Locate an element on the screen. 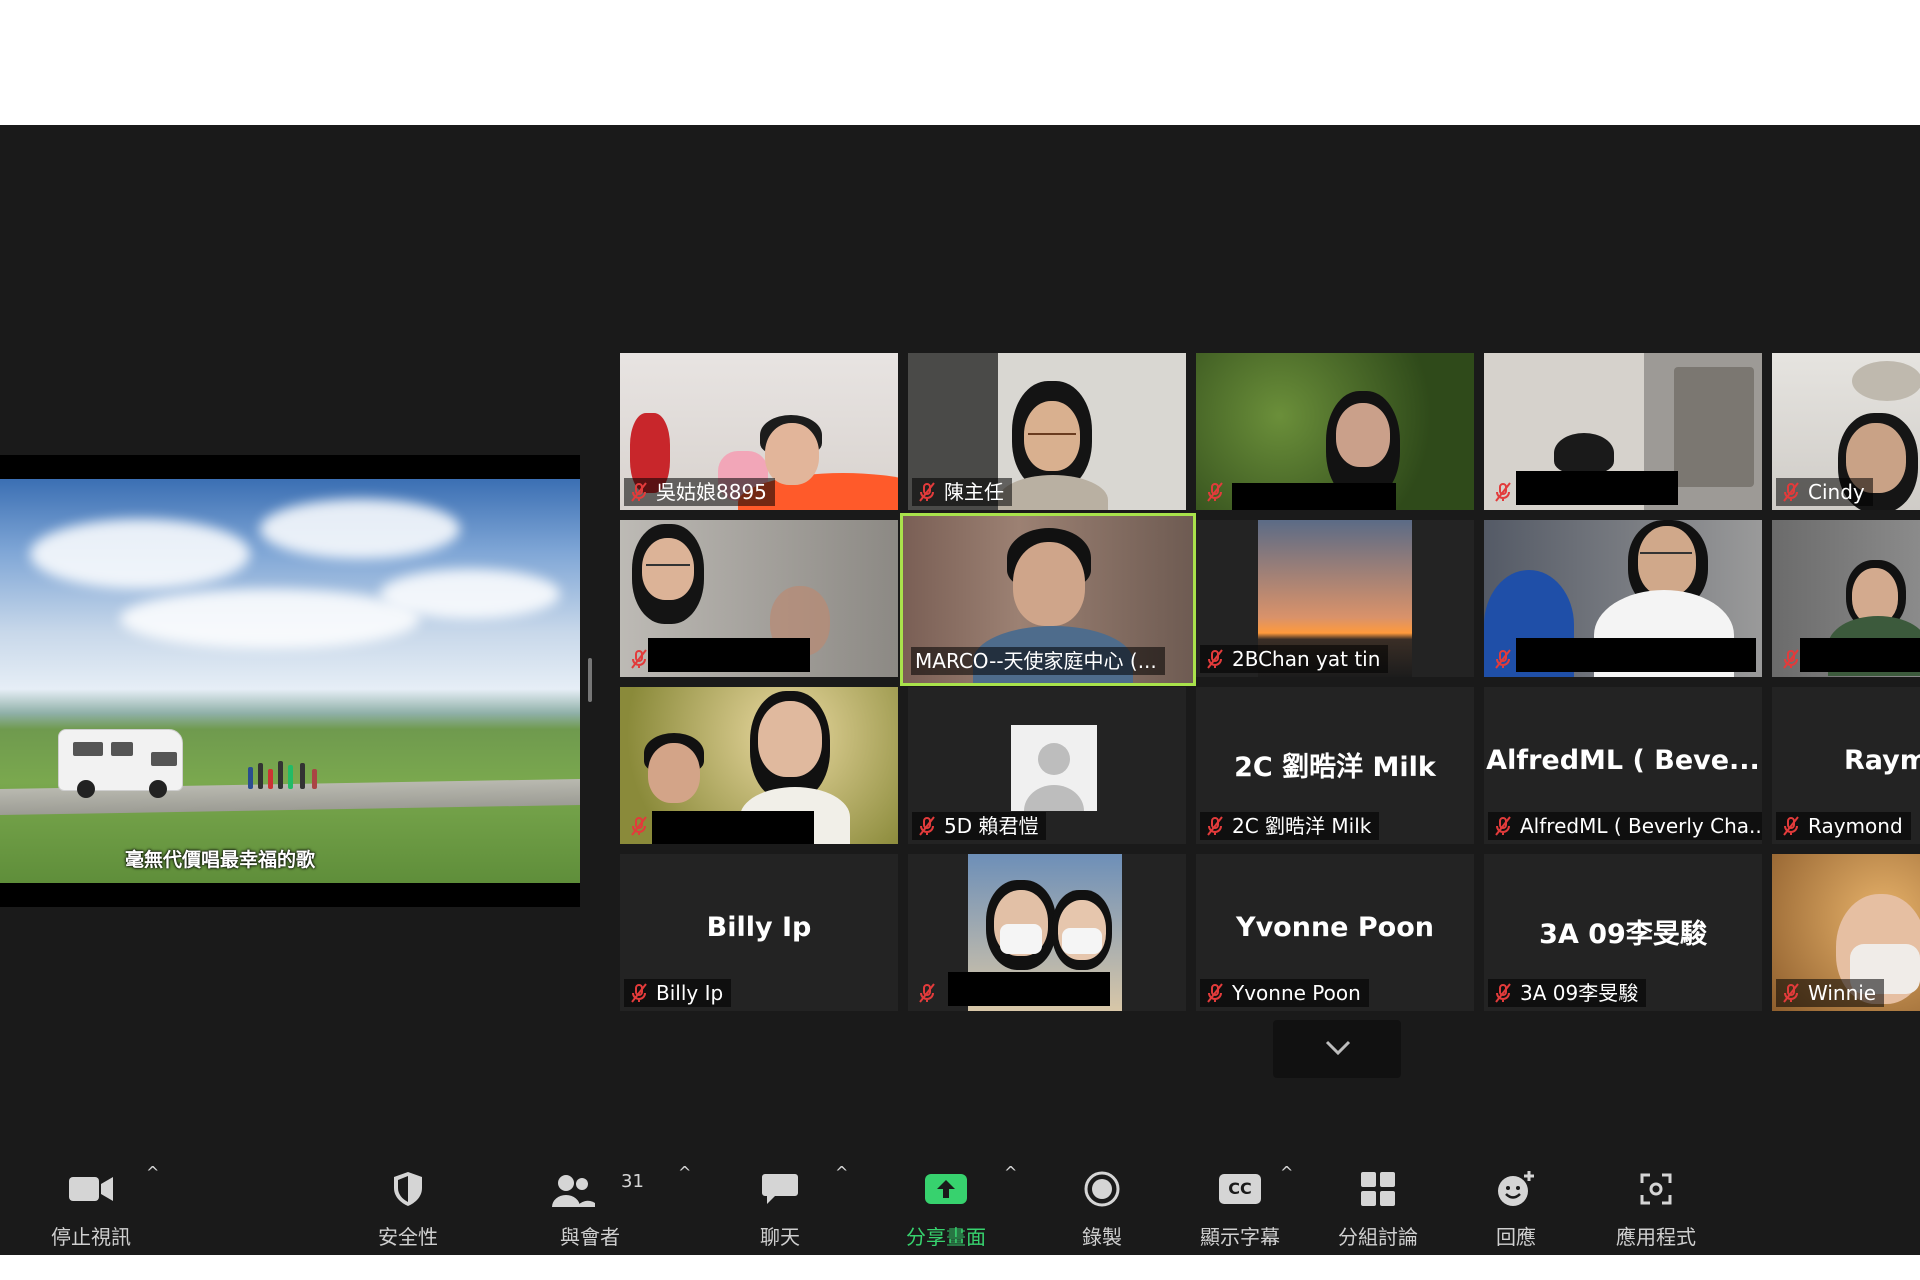 This screenshot has width=1920, height=1280. stop-video-button: 停止視訊 is located at coordinates (91, 1210).